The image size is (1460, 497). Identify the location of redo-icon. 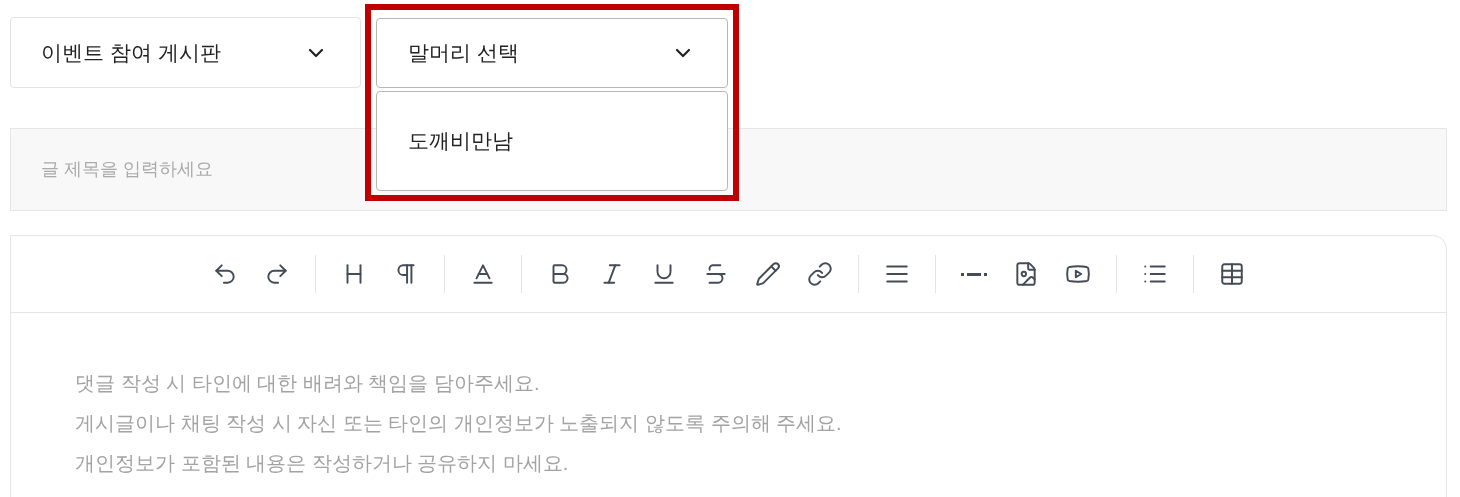
(277, 274).